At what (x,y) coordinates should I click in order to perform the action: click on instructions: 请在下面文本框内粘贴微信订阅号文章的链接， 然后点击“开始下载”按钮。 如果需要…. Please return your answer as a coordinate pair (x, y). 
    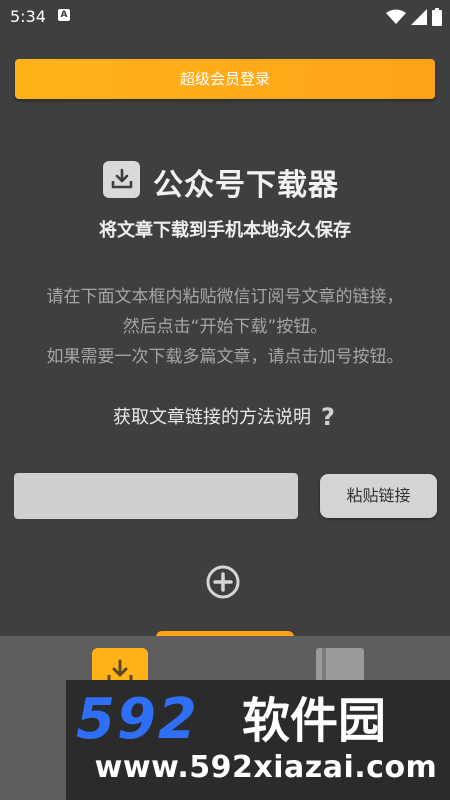
    Looking at the image, I should click on (225, 327).